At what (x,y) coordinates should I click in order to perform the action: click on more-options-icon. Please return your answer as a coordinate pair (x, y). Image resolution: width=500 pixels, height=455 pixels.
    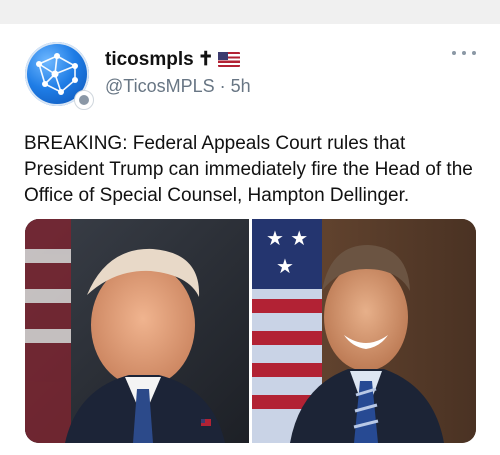
    Looking at the image, I should click on (464, 53).